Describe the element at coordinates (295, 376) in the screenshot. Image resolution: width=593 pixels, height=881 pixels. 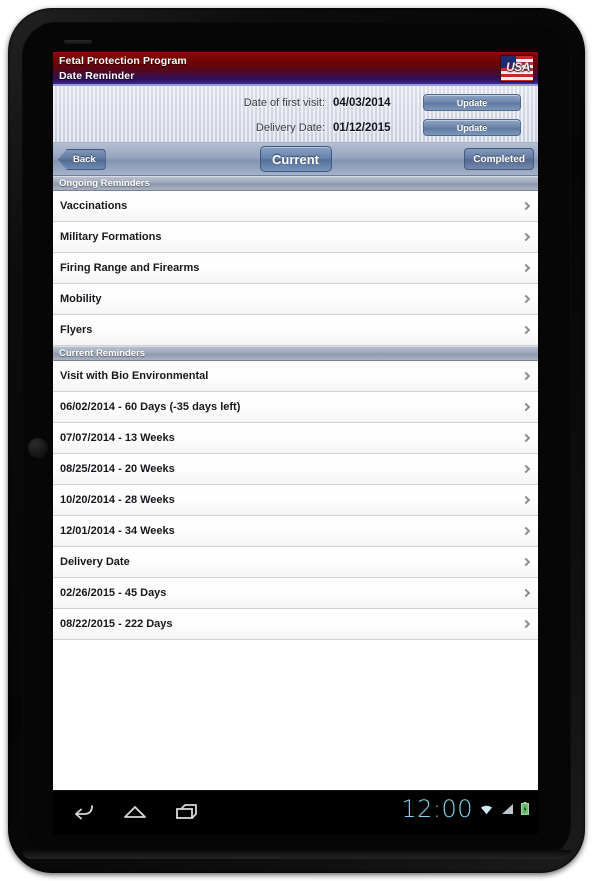
I see `list-item: Visit with Bio Environmental` at that location.